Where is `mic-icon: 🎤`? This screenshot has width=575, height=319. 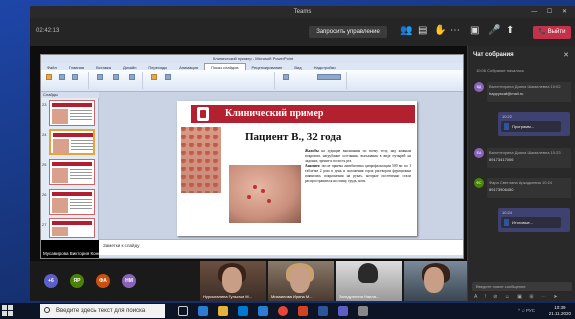 mic-icon: 🎤 is located at coordinates (494, 31).